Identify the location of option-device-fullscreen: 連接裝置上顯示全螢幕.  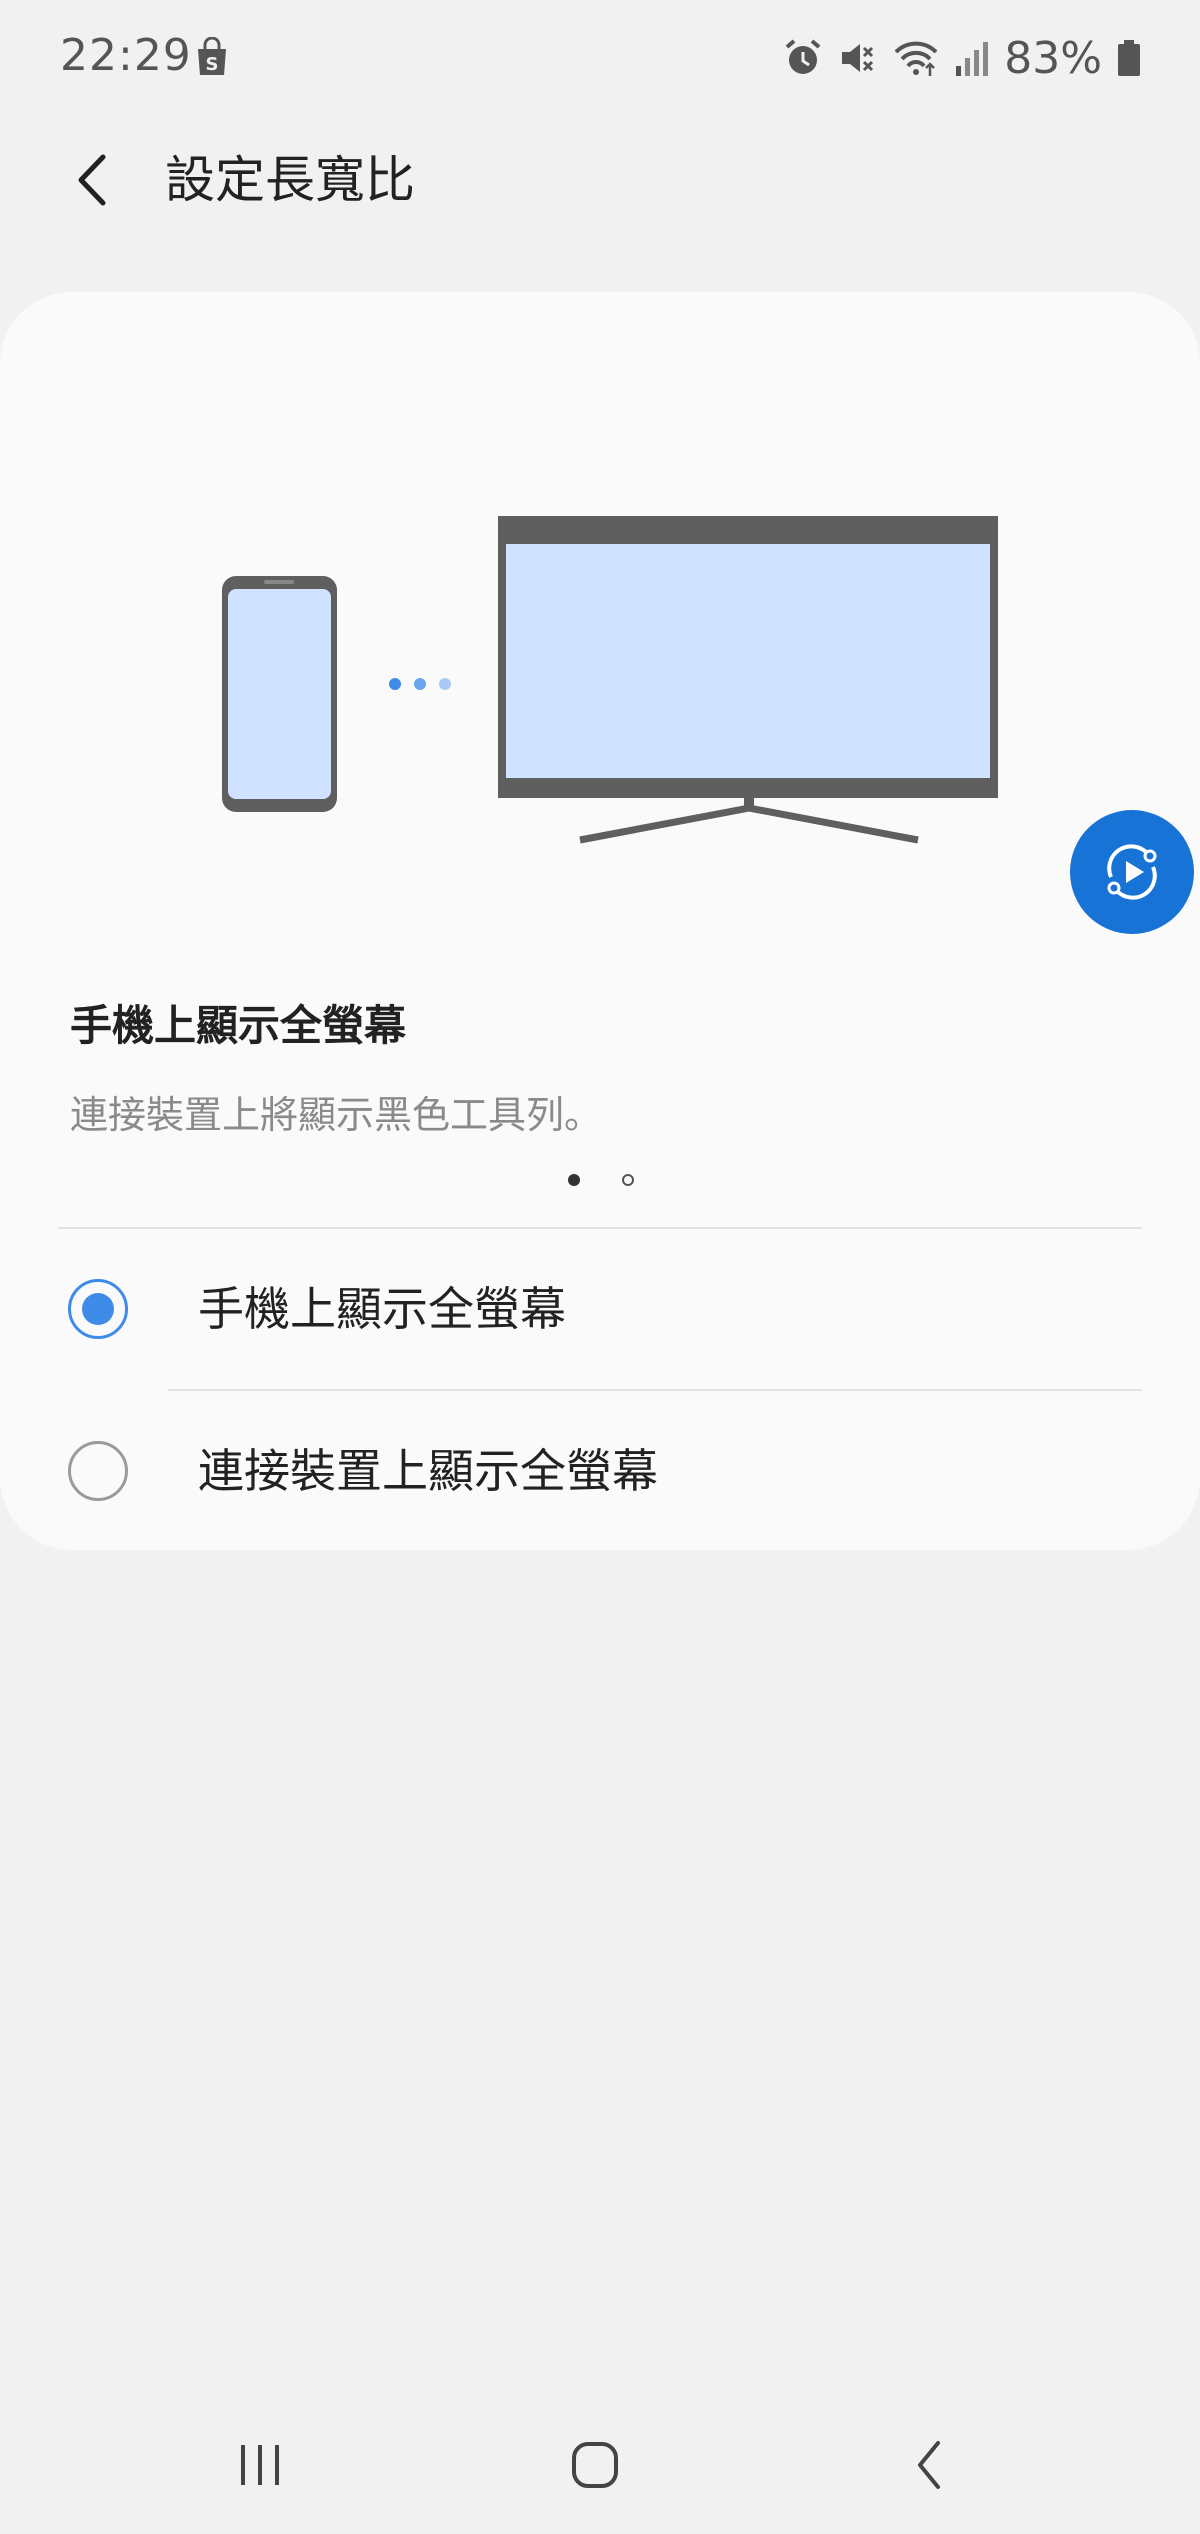
(600, 1471).